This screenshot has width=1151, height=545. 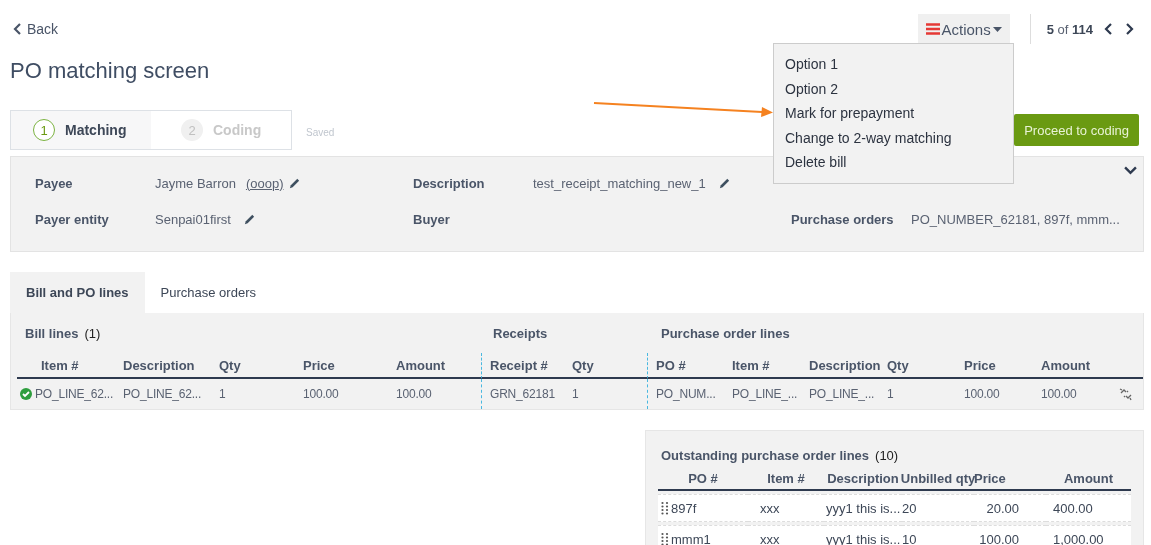 I want to click on group-title: Purchase order lines, so click(x=725, y=333).